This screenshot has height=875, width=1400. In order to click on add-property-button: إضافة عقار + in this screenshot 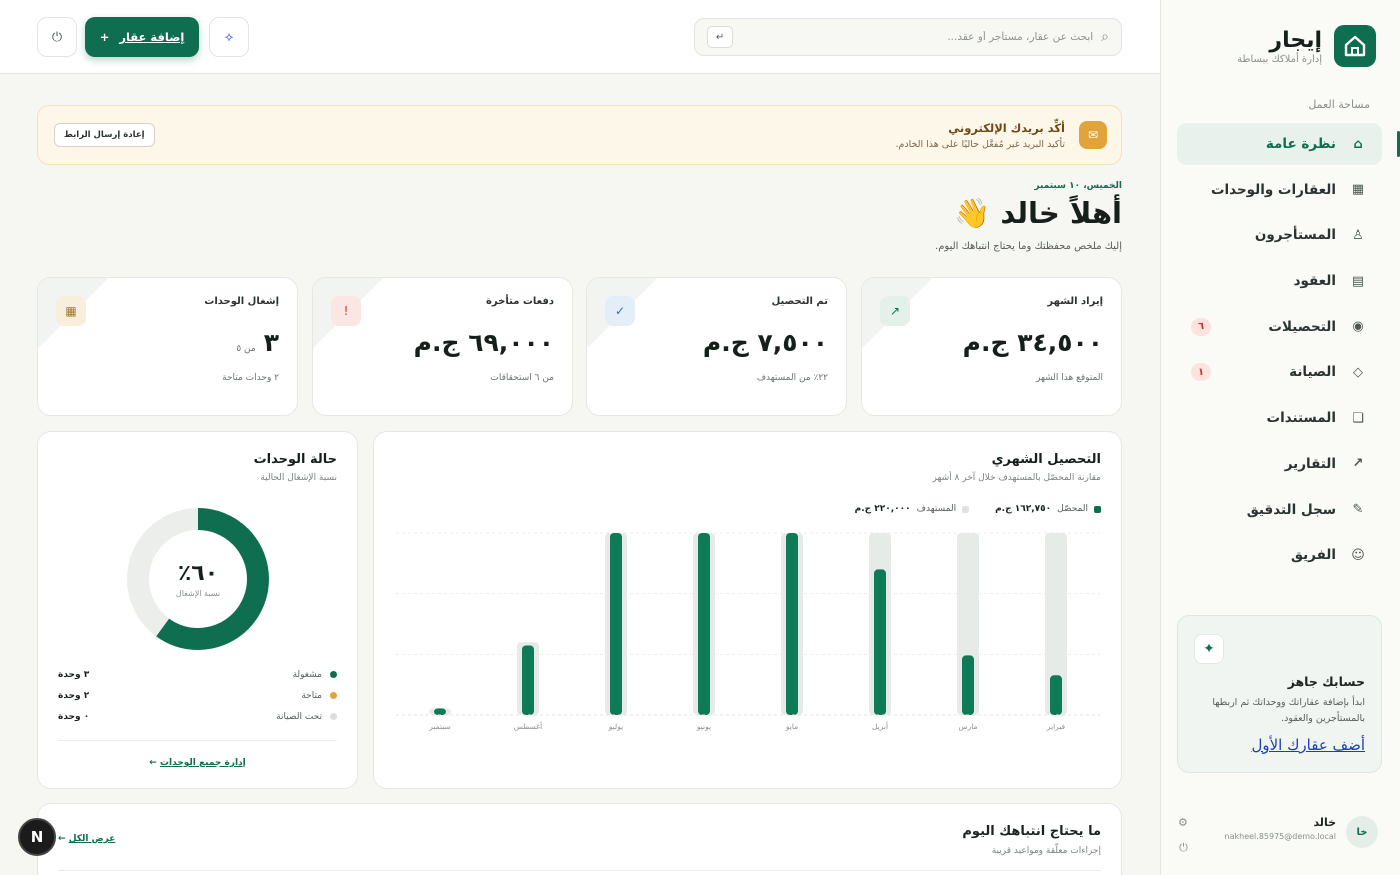, I will do `click(142, 37)`.